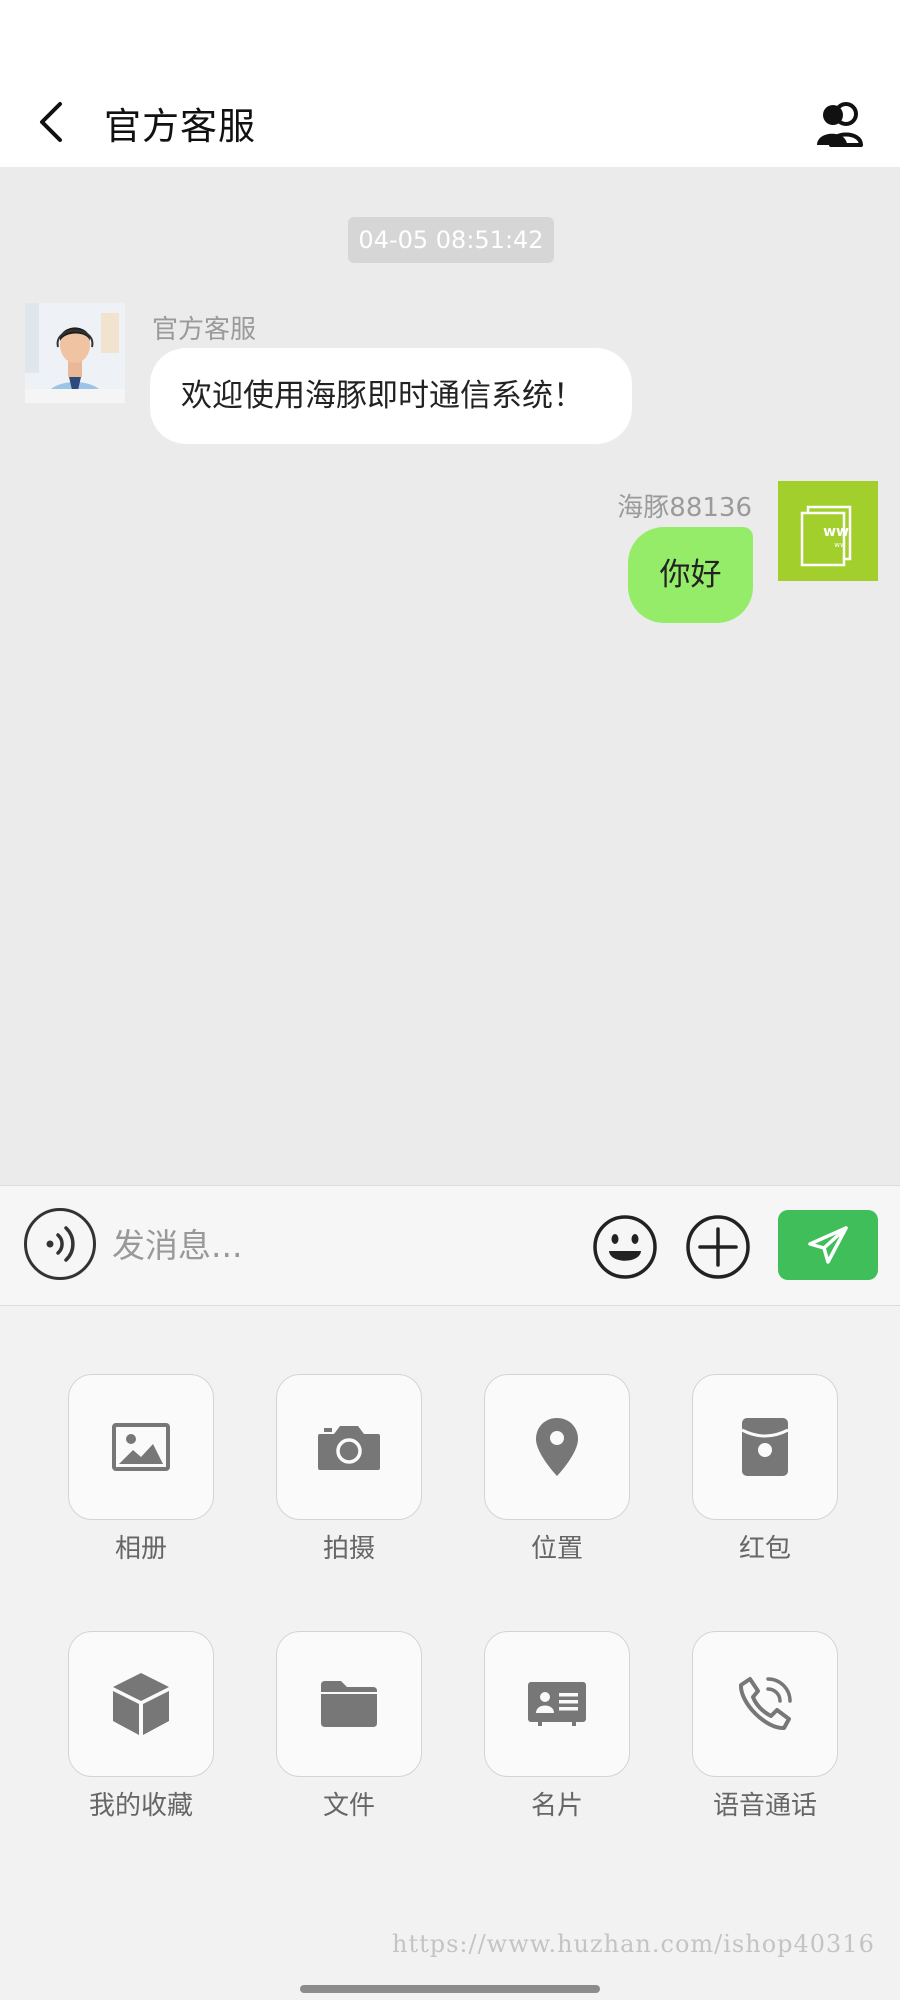 The height and width of the screenshot is (2000, 900). What do you see at coordinates (450, 118) in the screenshot?
I see `chat-header: 官方客服` at bounding box center [450, 118].